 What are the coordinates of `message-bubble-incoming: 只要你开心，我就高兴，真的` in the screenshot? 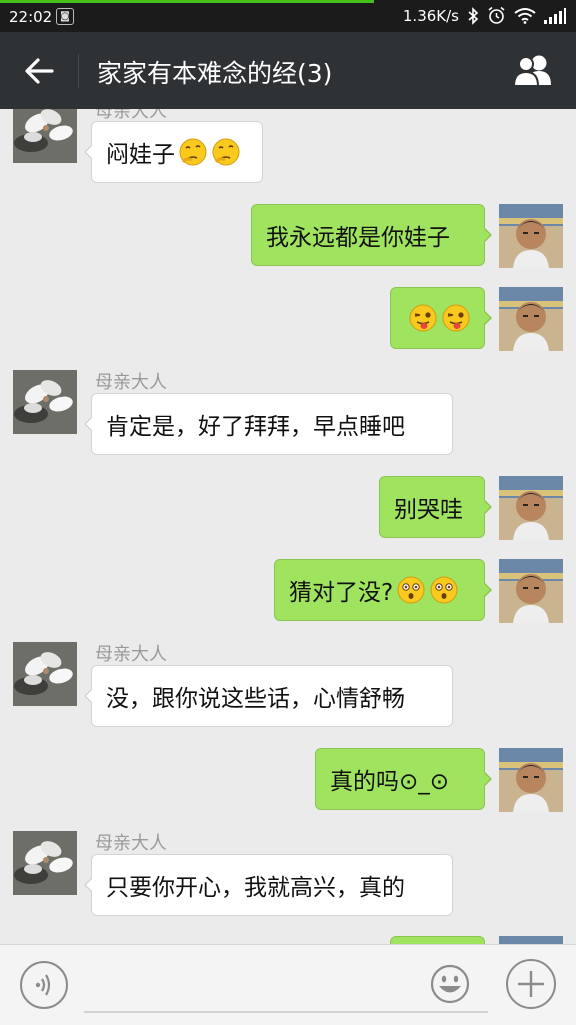 It's located at (268, 885).